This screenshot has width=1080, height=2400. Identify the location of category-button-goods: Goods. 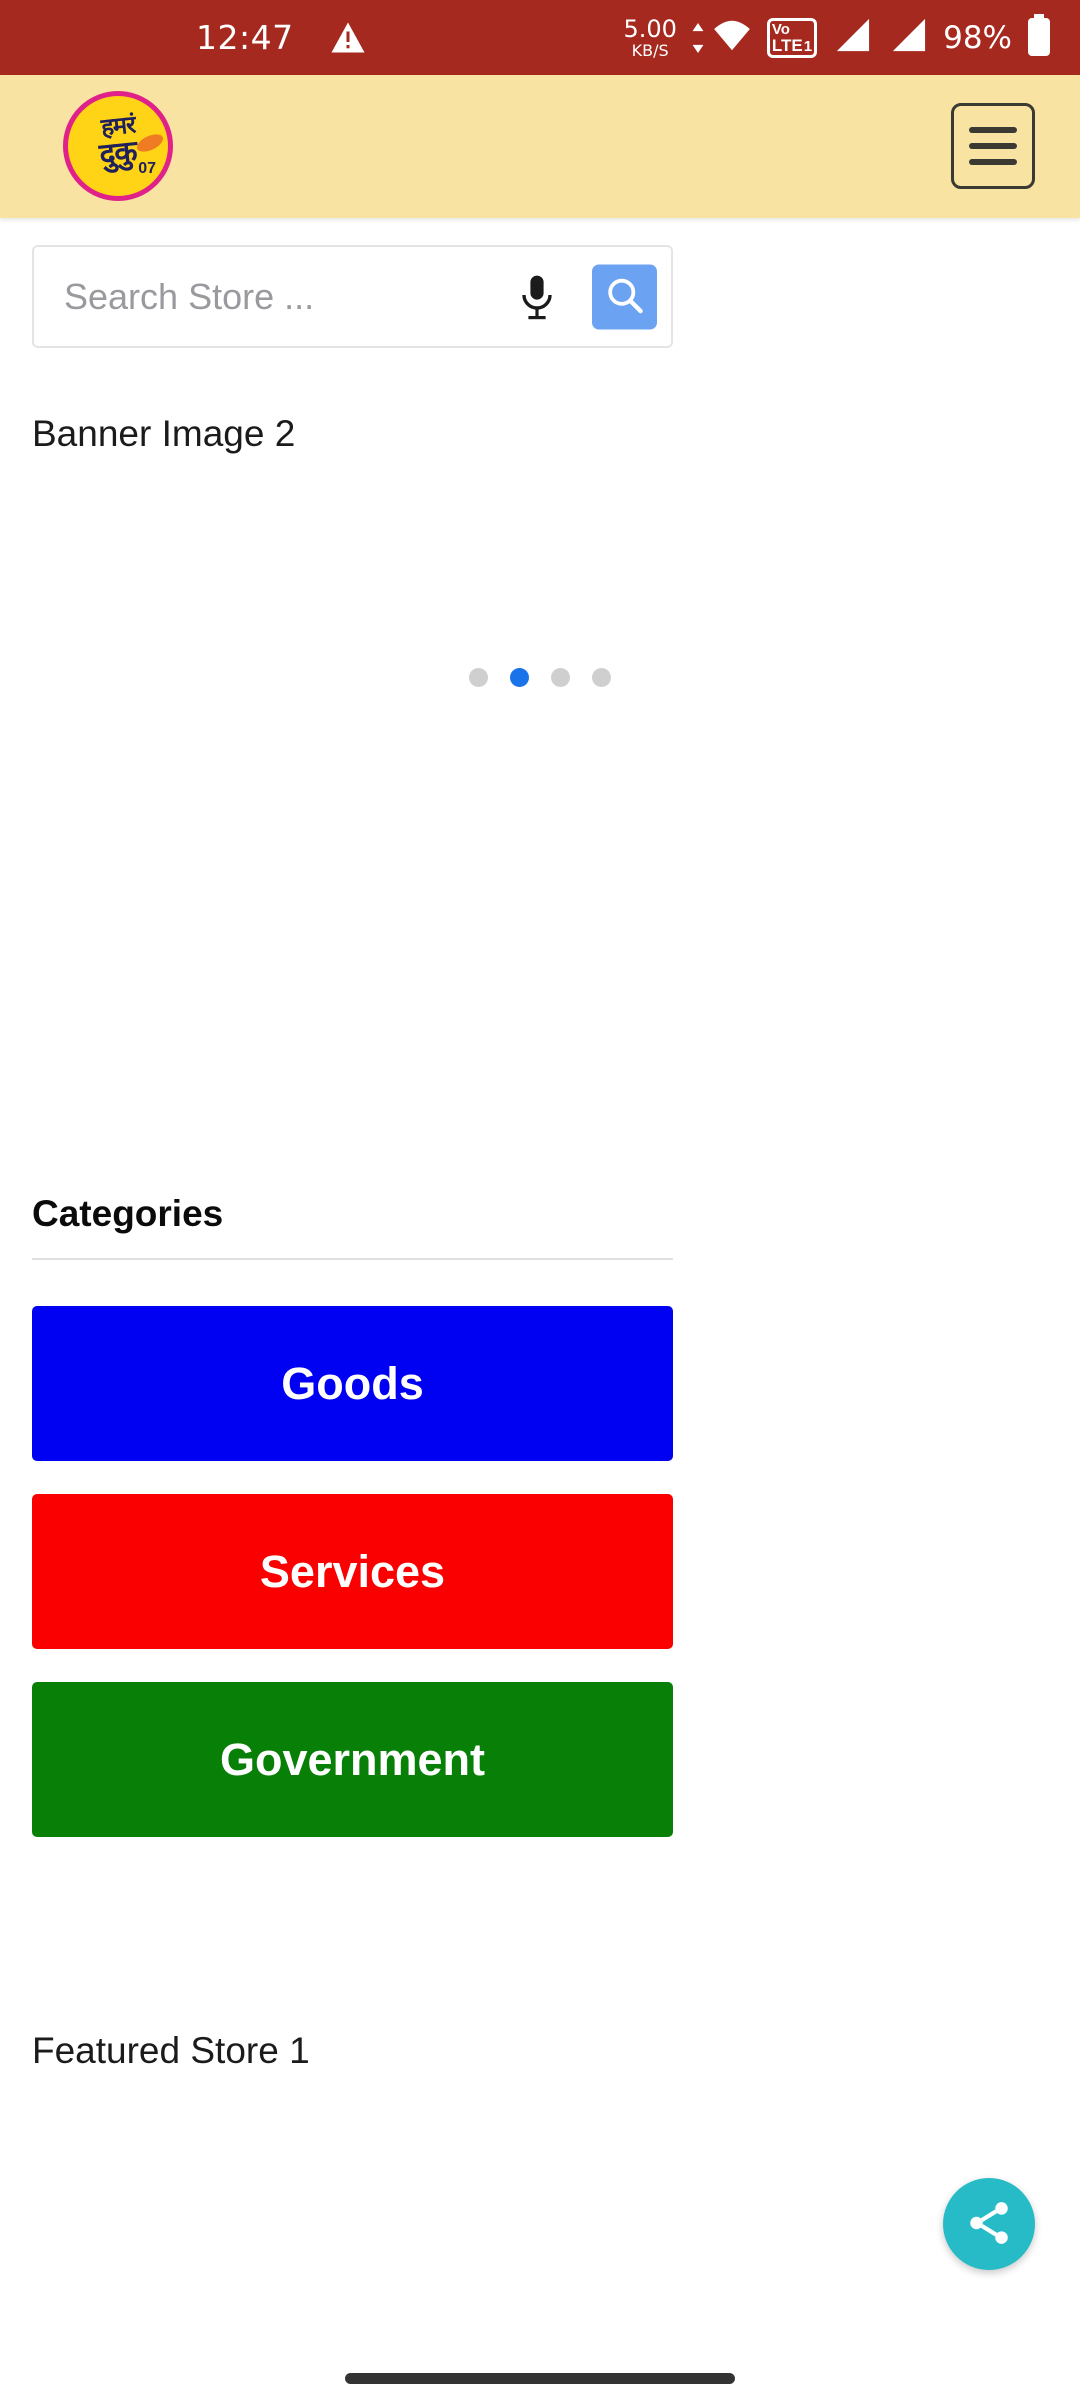
(352, 1383).